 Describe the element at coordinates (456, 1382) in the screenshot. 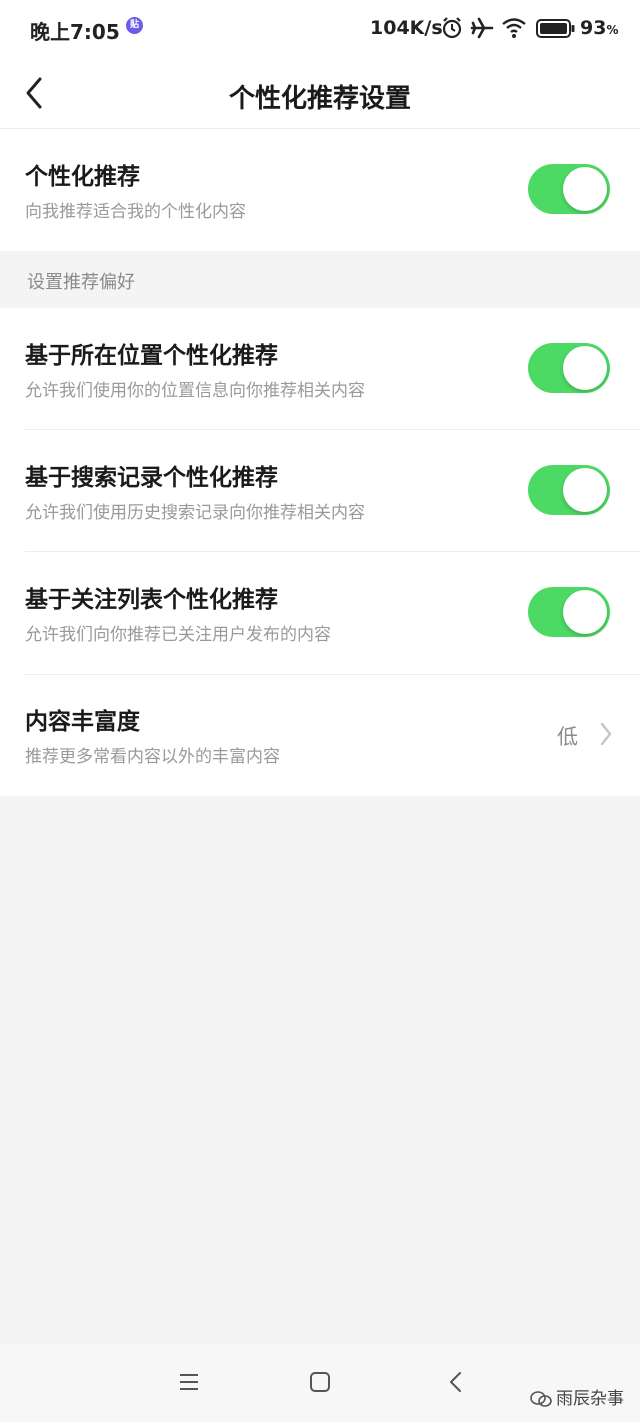

I see `back-triangle-icon` at that location.